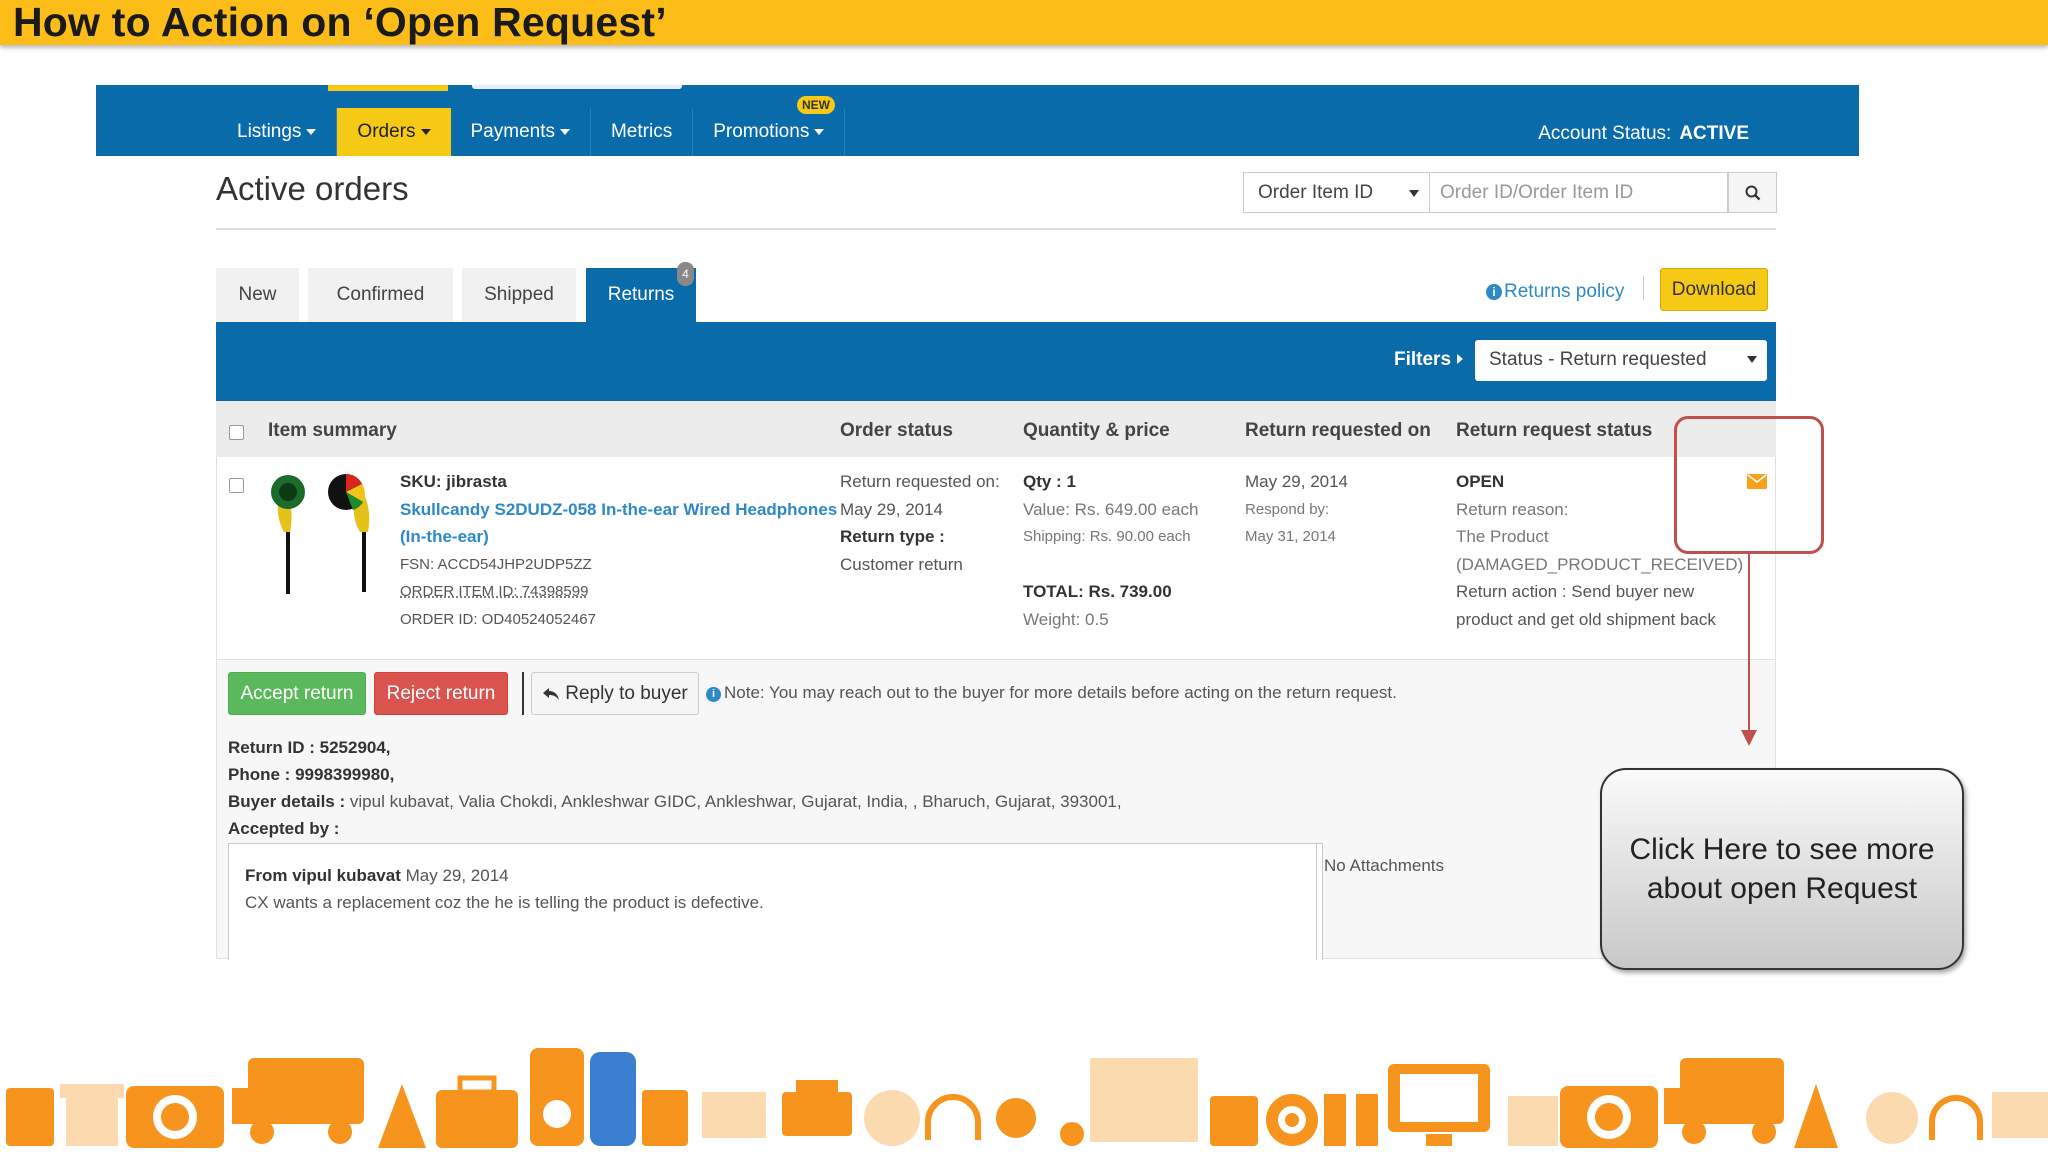  What do you see at coordinates (521, 132) in the screenshot?
I see `nav-item-payments: Payments` at bounding box center [521, 132].